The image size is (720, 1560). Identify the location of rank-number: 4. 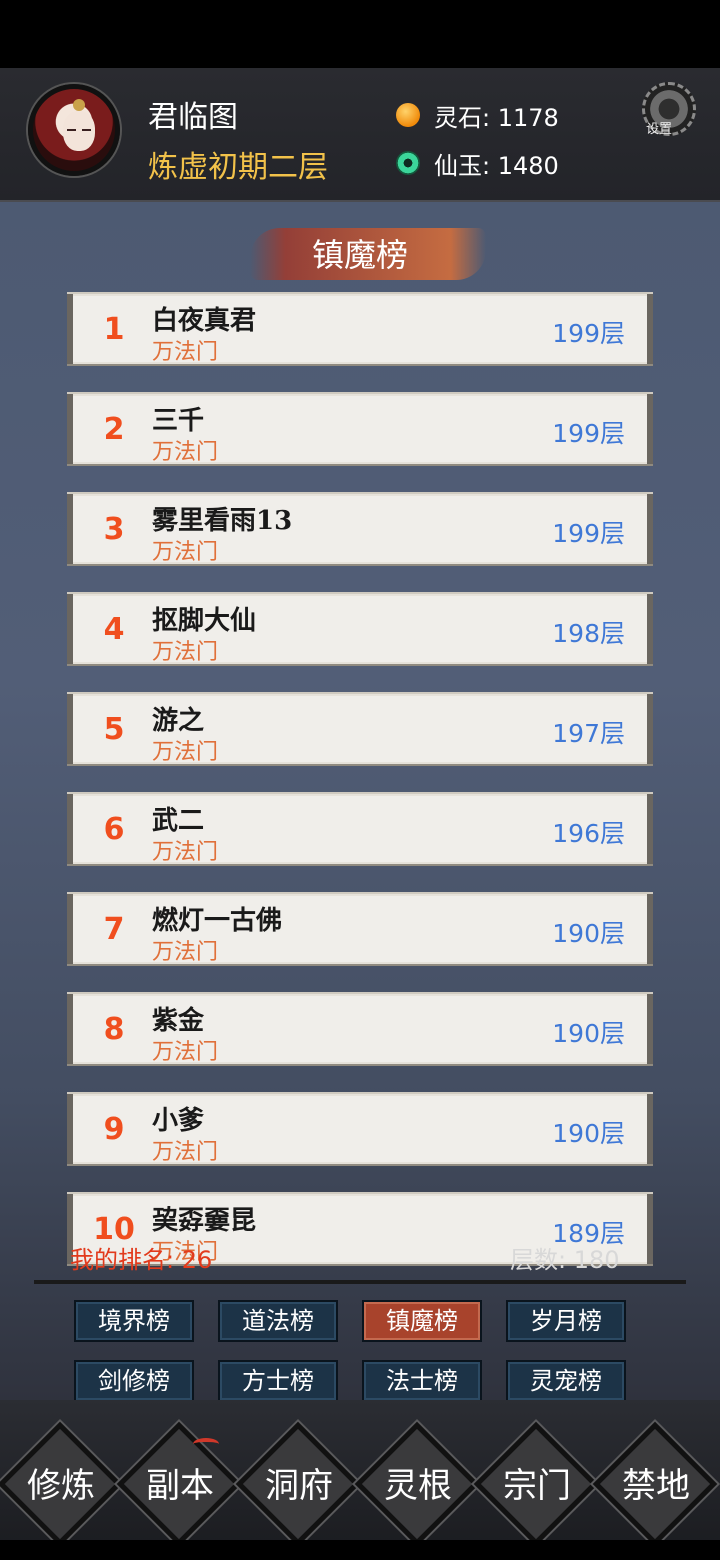
(114, 629).